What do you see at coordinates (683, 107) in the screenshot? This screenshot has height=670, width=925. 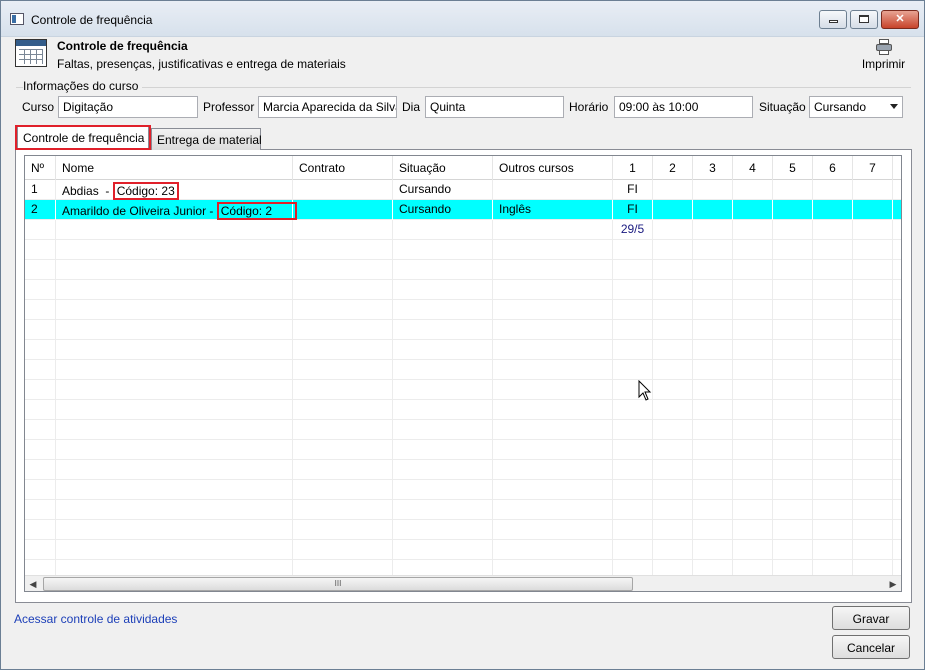 I see `horario-field: 09:00 às 10:00` at bounding box center [683, 107].